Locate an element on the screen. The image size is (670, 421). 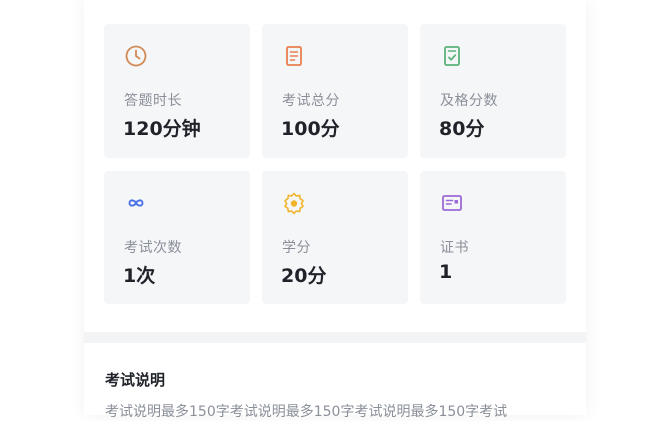
tile-value: 1次 is located at coordinates (139, 276).